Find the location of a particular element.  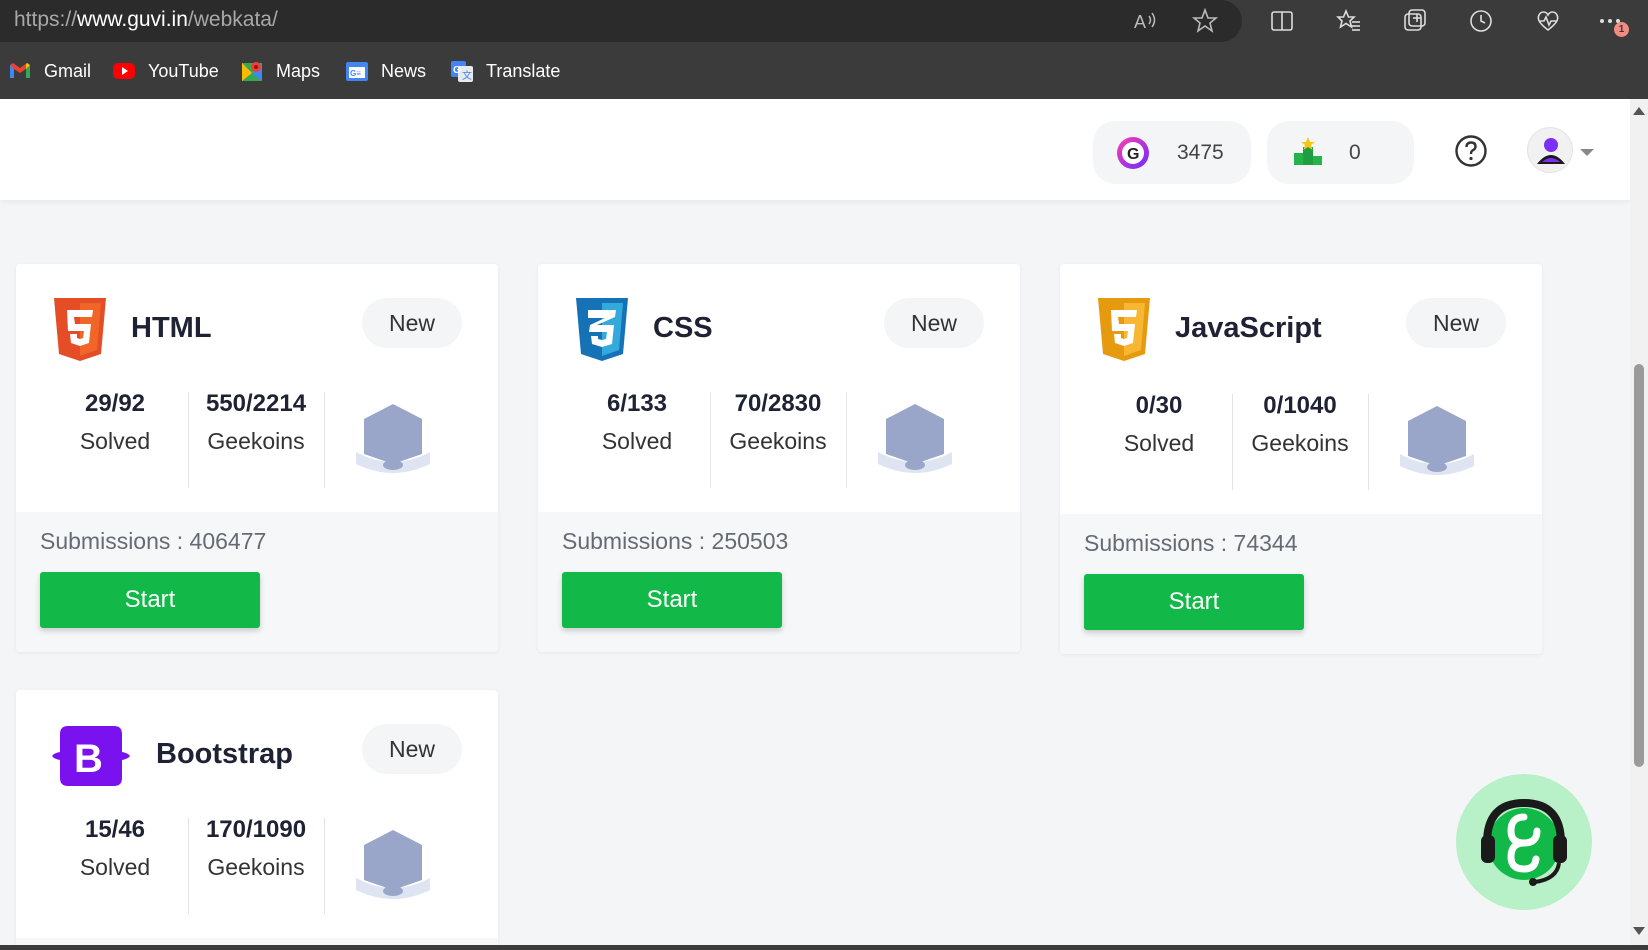

news-icon: G≡ is located at coordinates (357, 71).